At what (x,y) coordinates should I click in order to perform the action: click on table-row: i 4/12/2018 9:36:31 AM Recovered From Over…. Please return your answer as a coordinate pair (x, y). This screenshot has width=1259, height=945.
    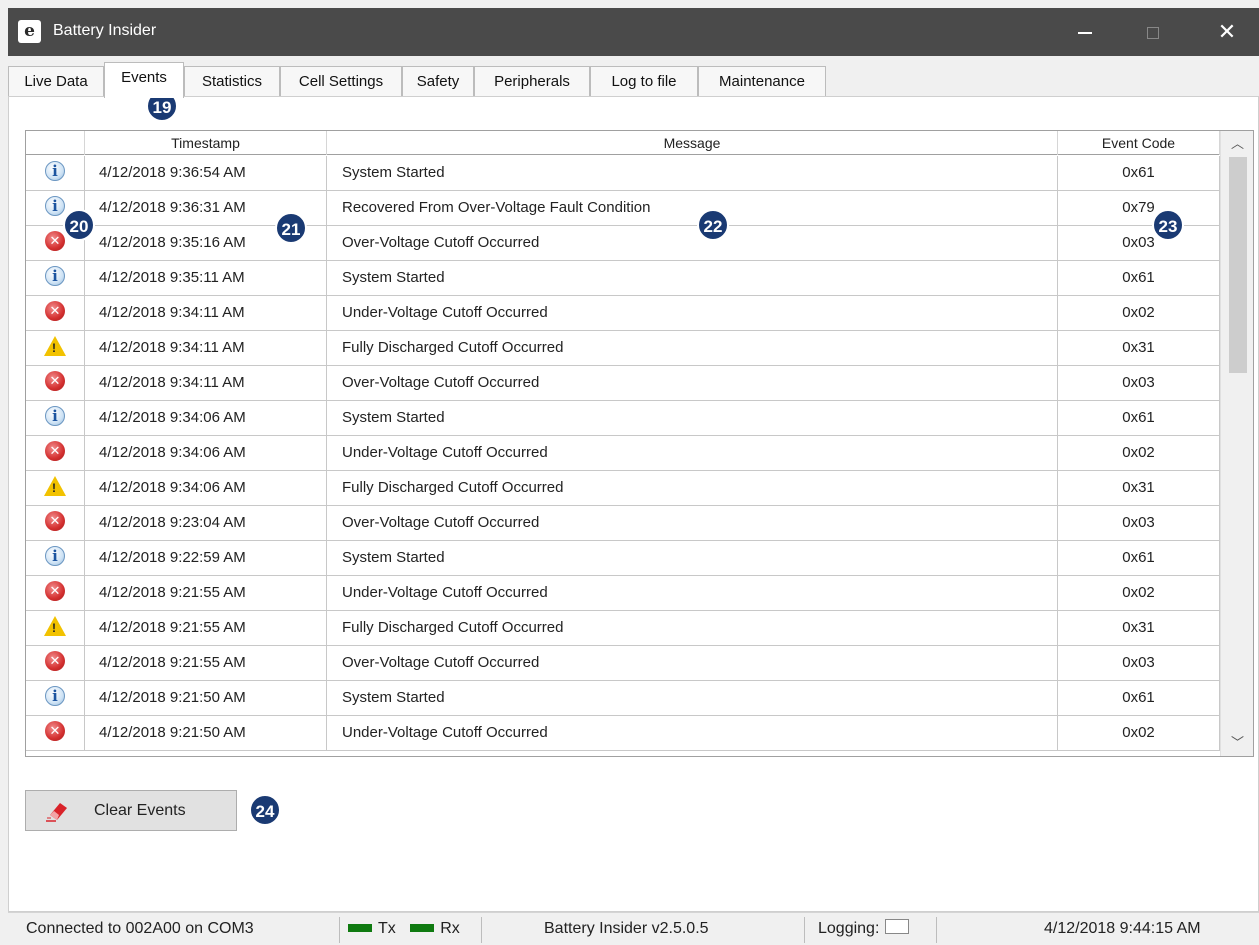
    Looking at the image, I should click on (623, 208).